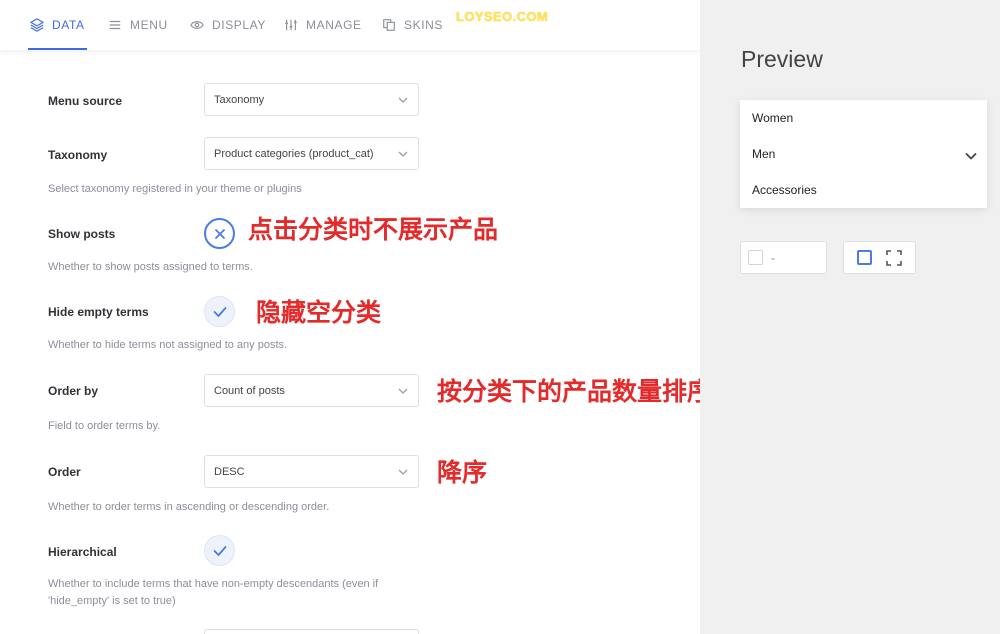 Image resolution: width=1000 pixels, height=634 pixels. I want to click on preview-menu-item-accessories: Accessories, so click(784, 190).